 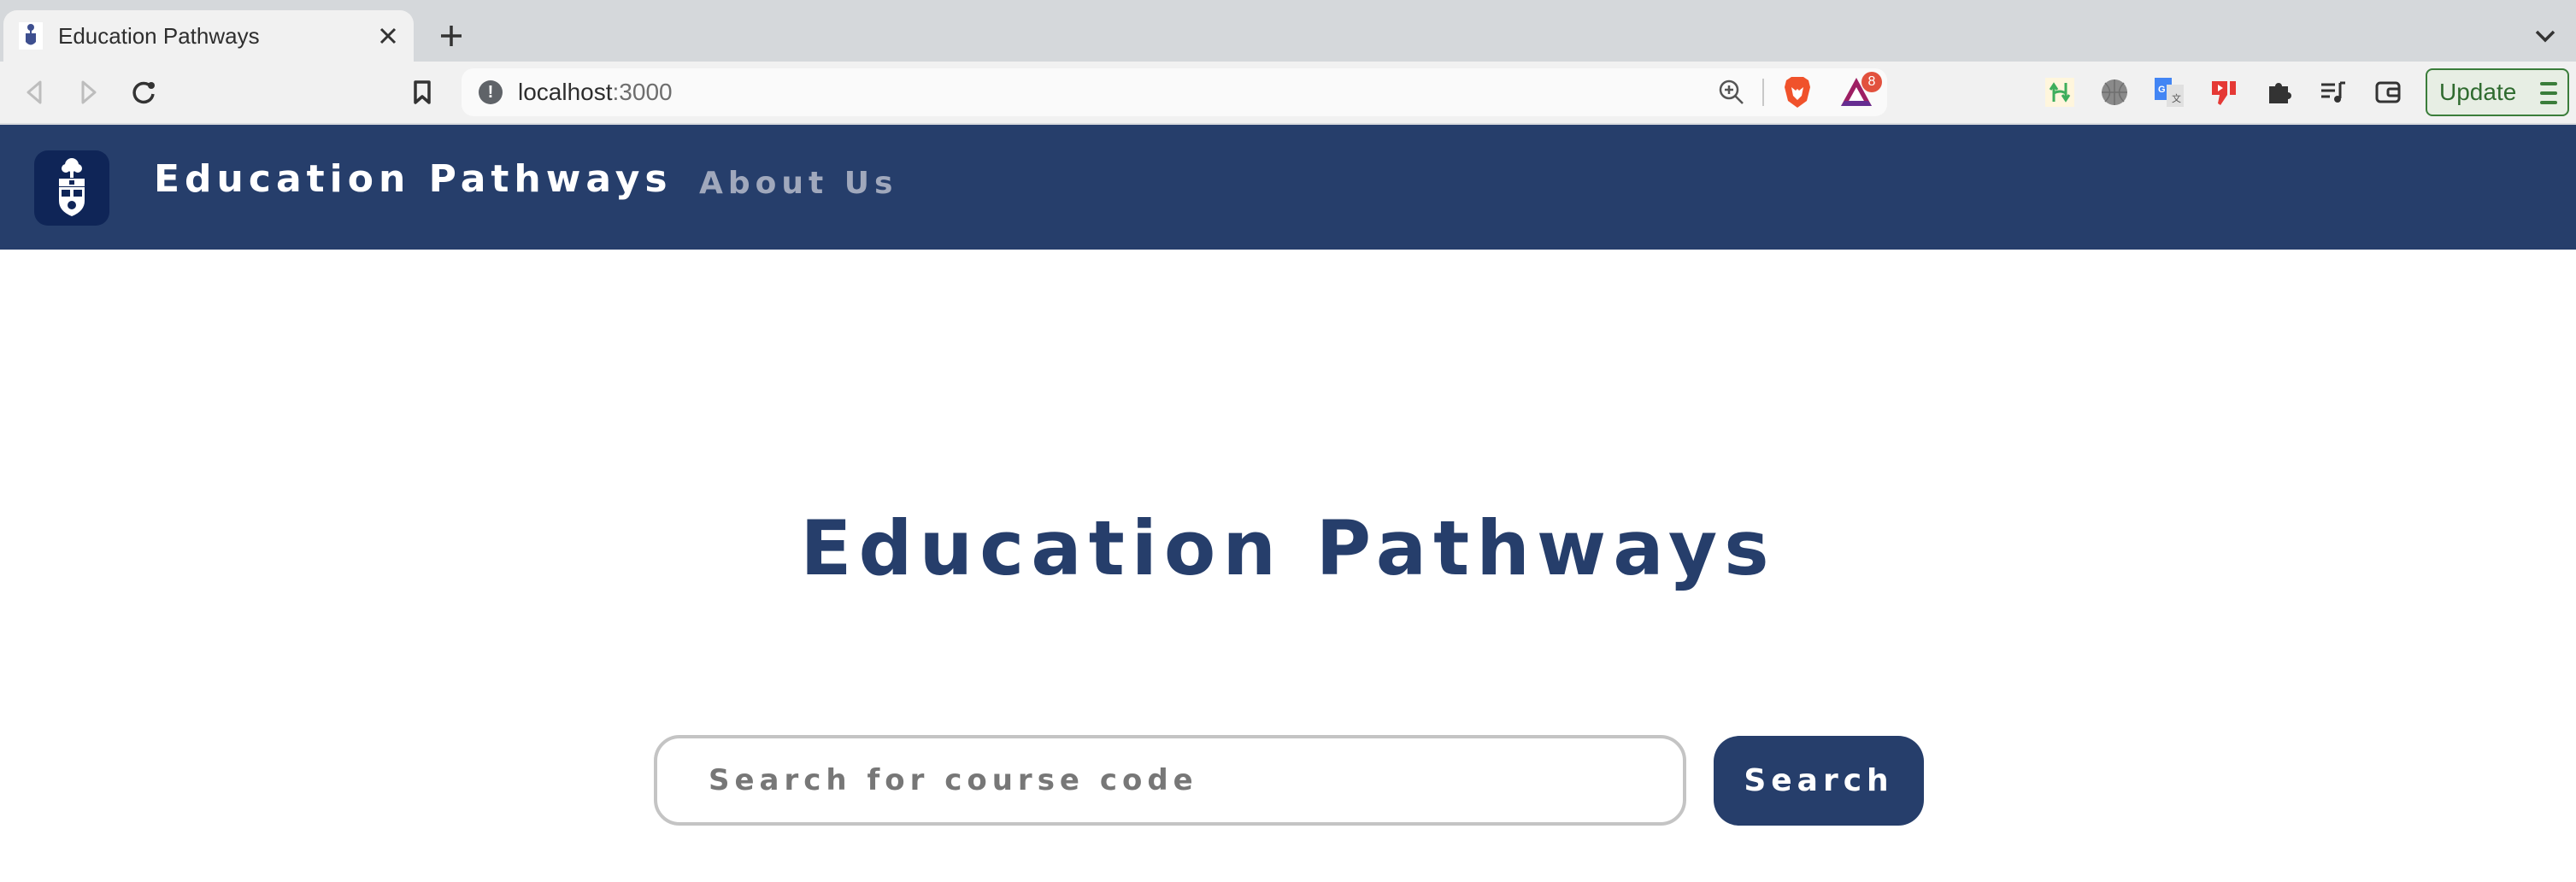 I want to click on reading-list-button, so click(x=2333, y=92).